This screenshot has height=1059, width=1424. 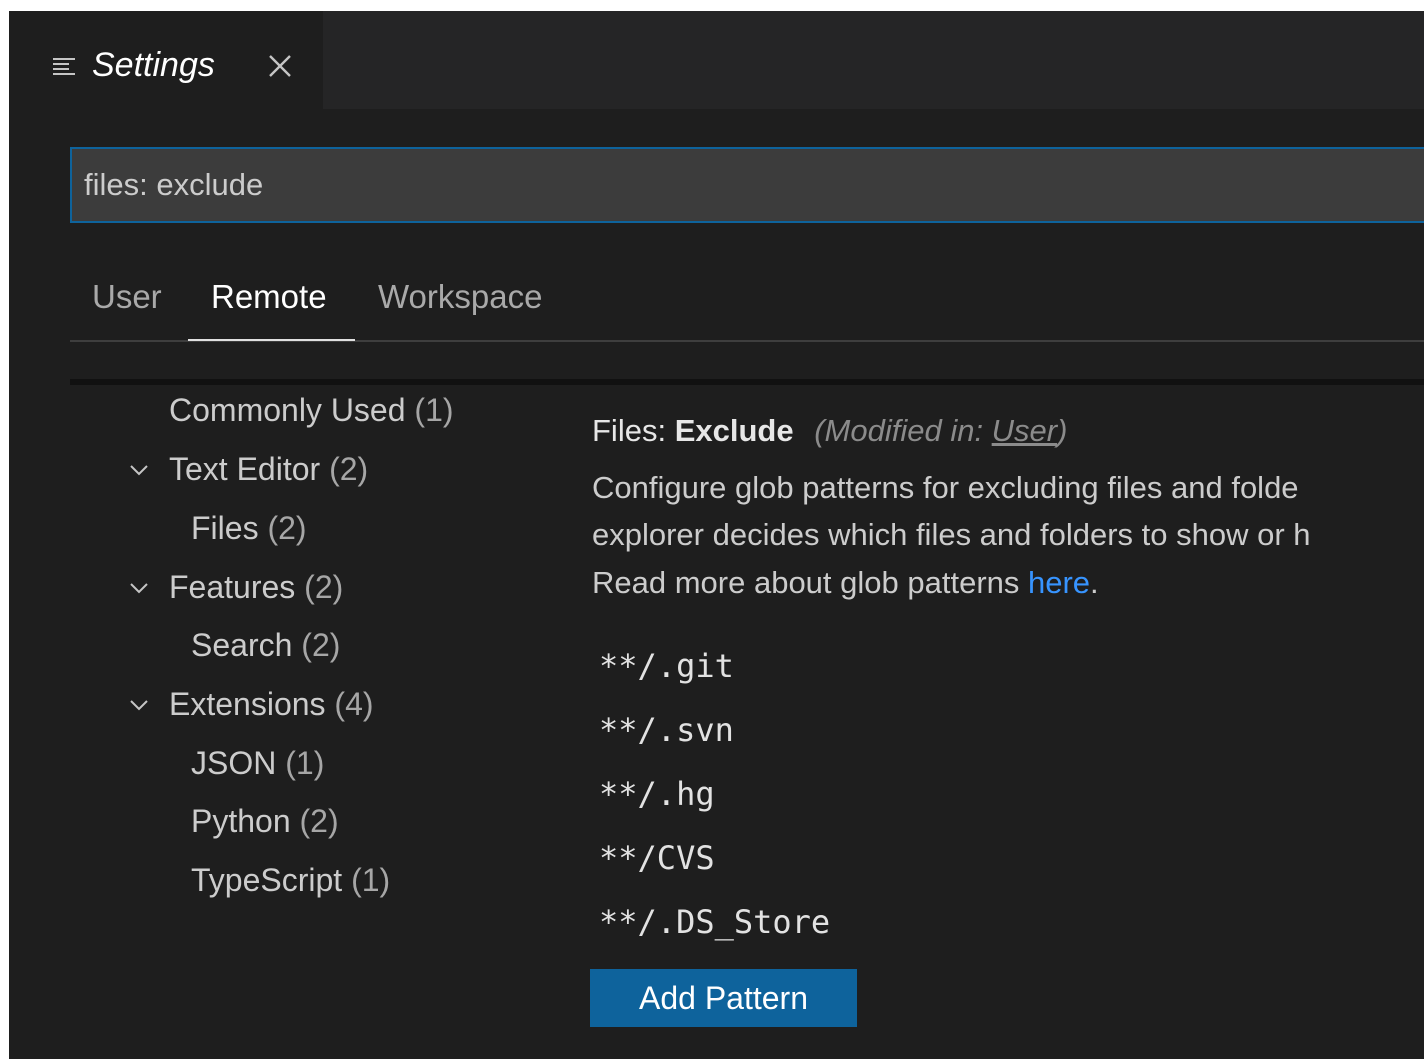 I want to click on tab-remote: Remote, so click(x=269, y=297).